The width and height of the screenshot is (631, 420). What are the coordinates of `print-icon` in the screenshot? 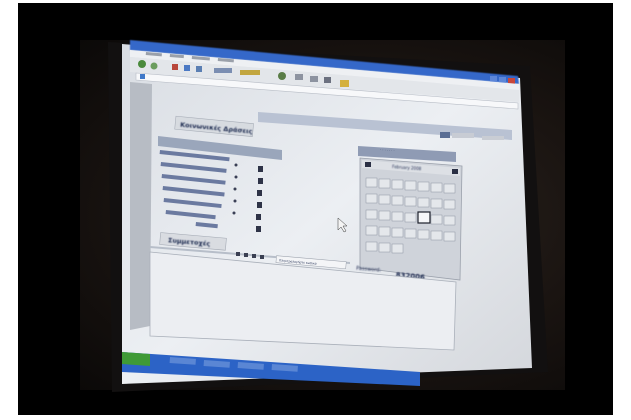 It's located at (314, 79).